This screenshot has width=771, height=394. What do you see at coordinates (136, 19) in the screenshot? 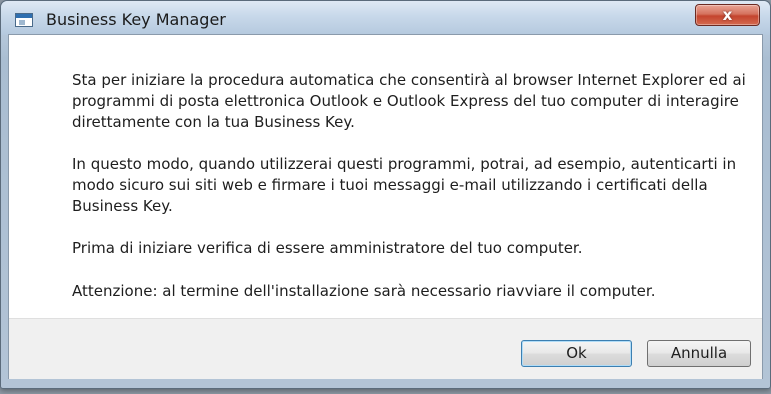
I see `window-title: Business Key Manager` at bounding box center [136, 19].